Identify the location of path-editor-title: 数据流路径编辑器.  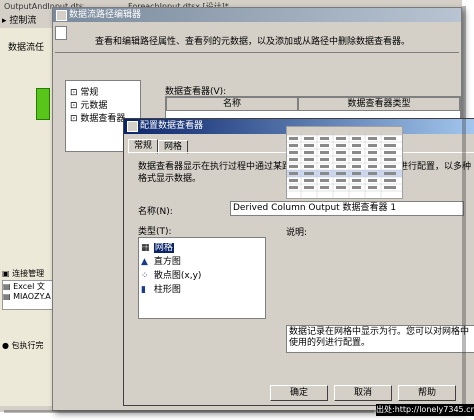
(105, 15).